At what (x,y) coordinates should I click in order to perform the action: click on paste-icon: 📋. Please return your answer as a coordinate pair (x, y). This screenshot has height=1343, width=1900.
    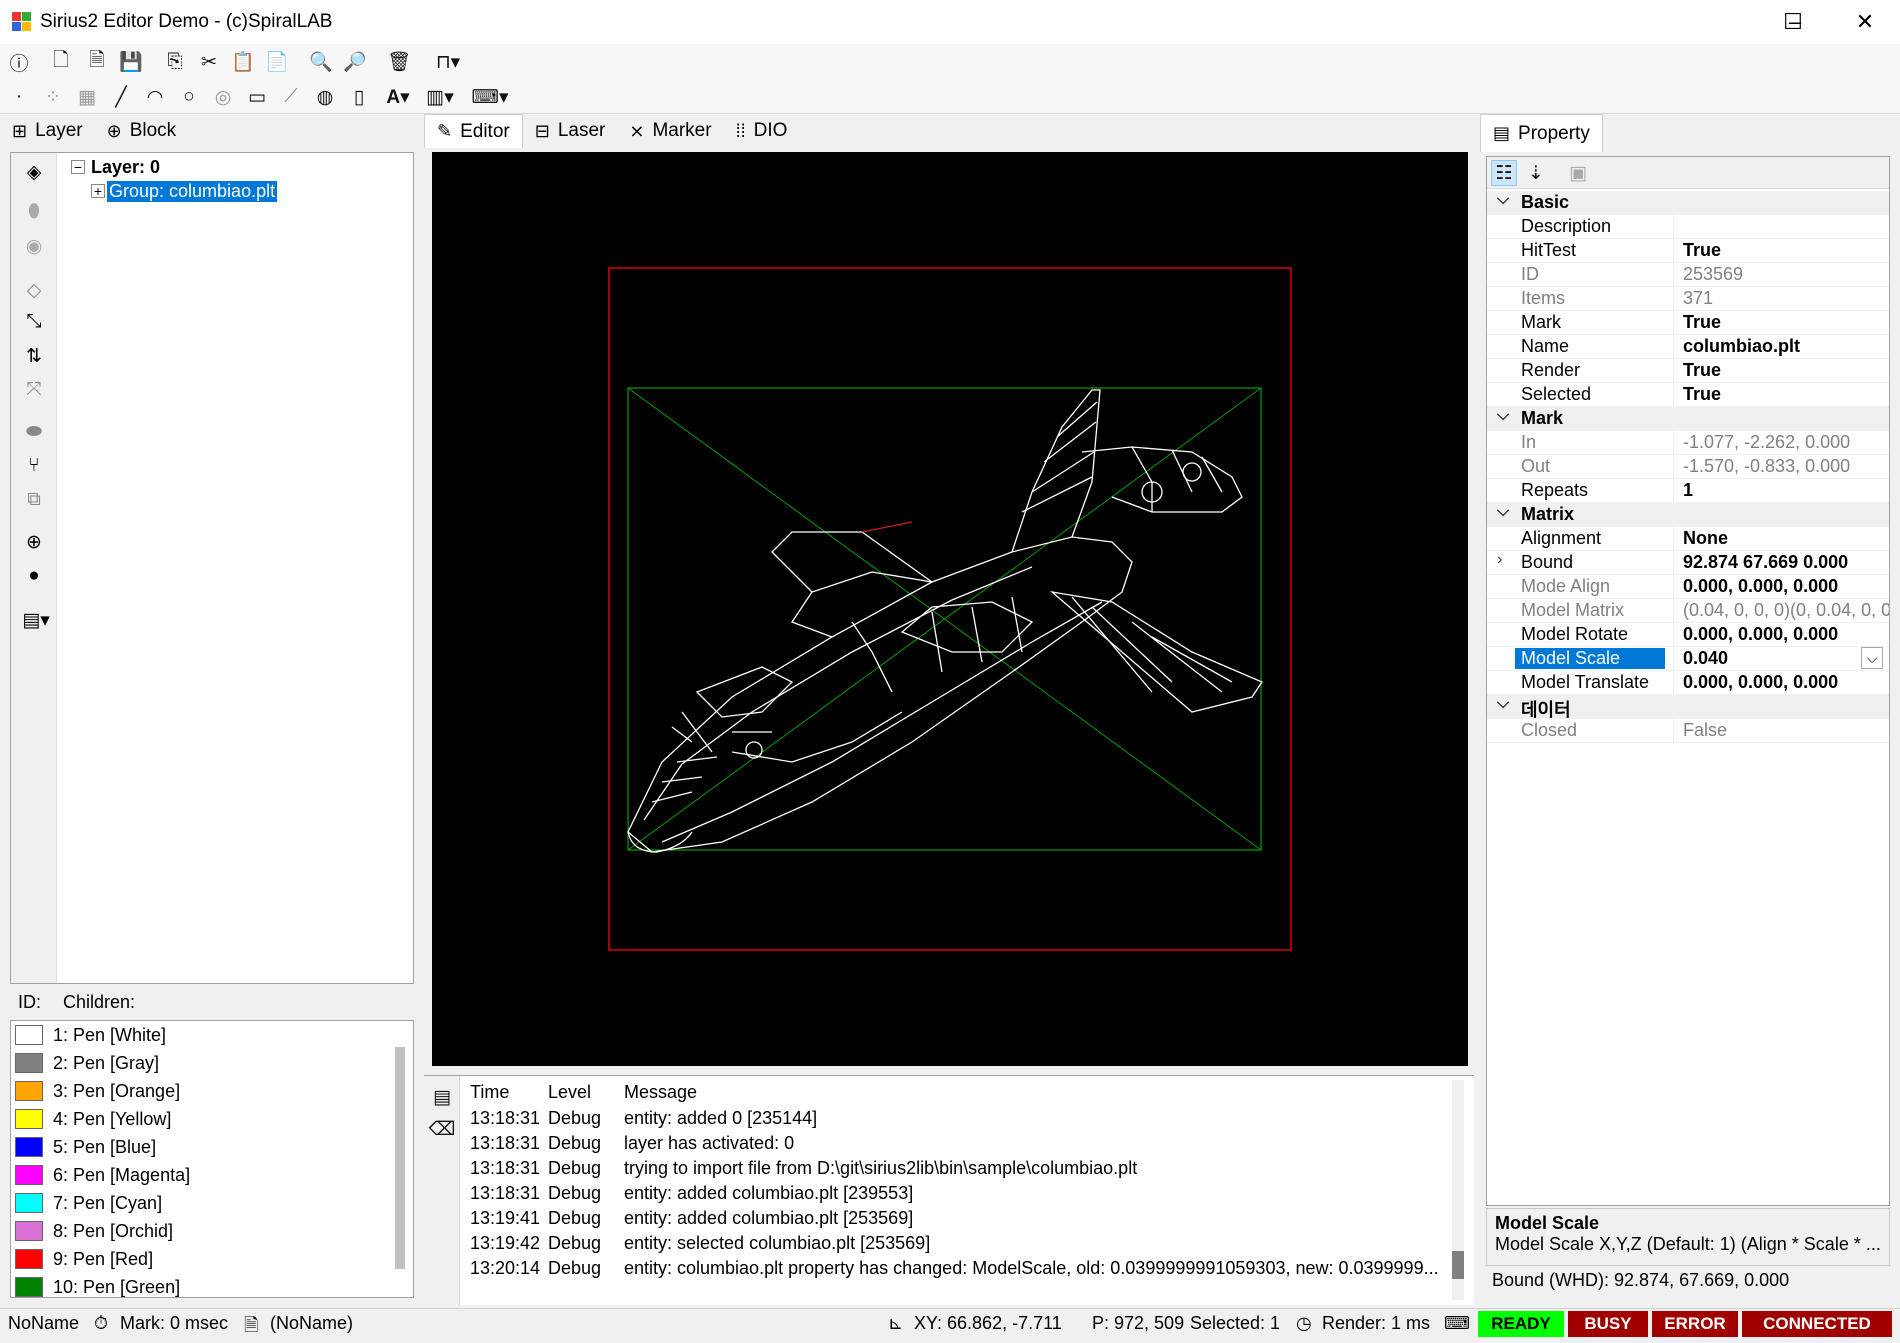
    Looking at the image, I should click on (243, 62).